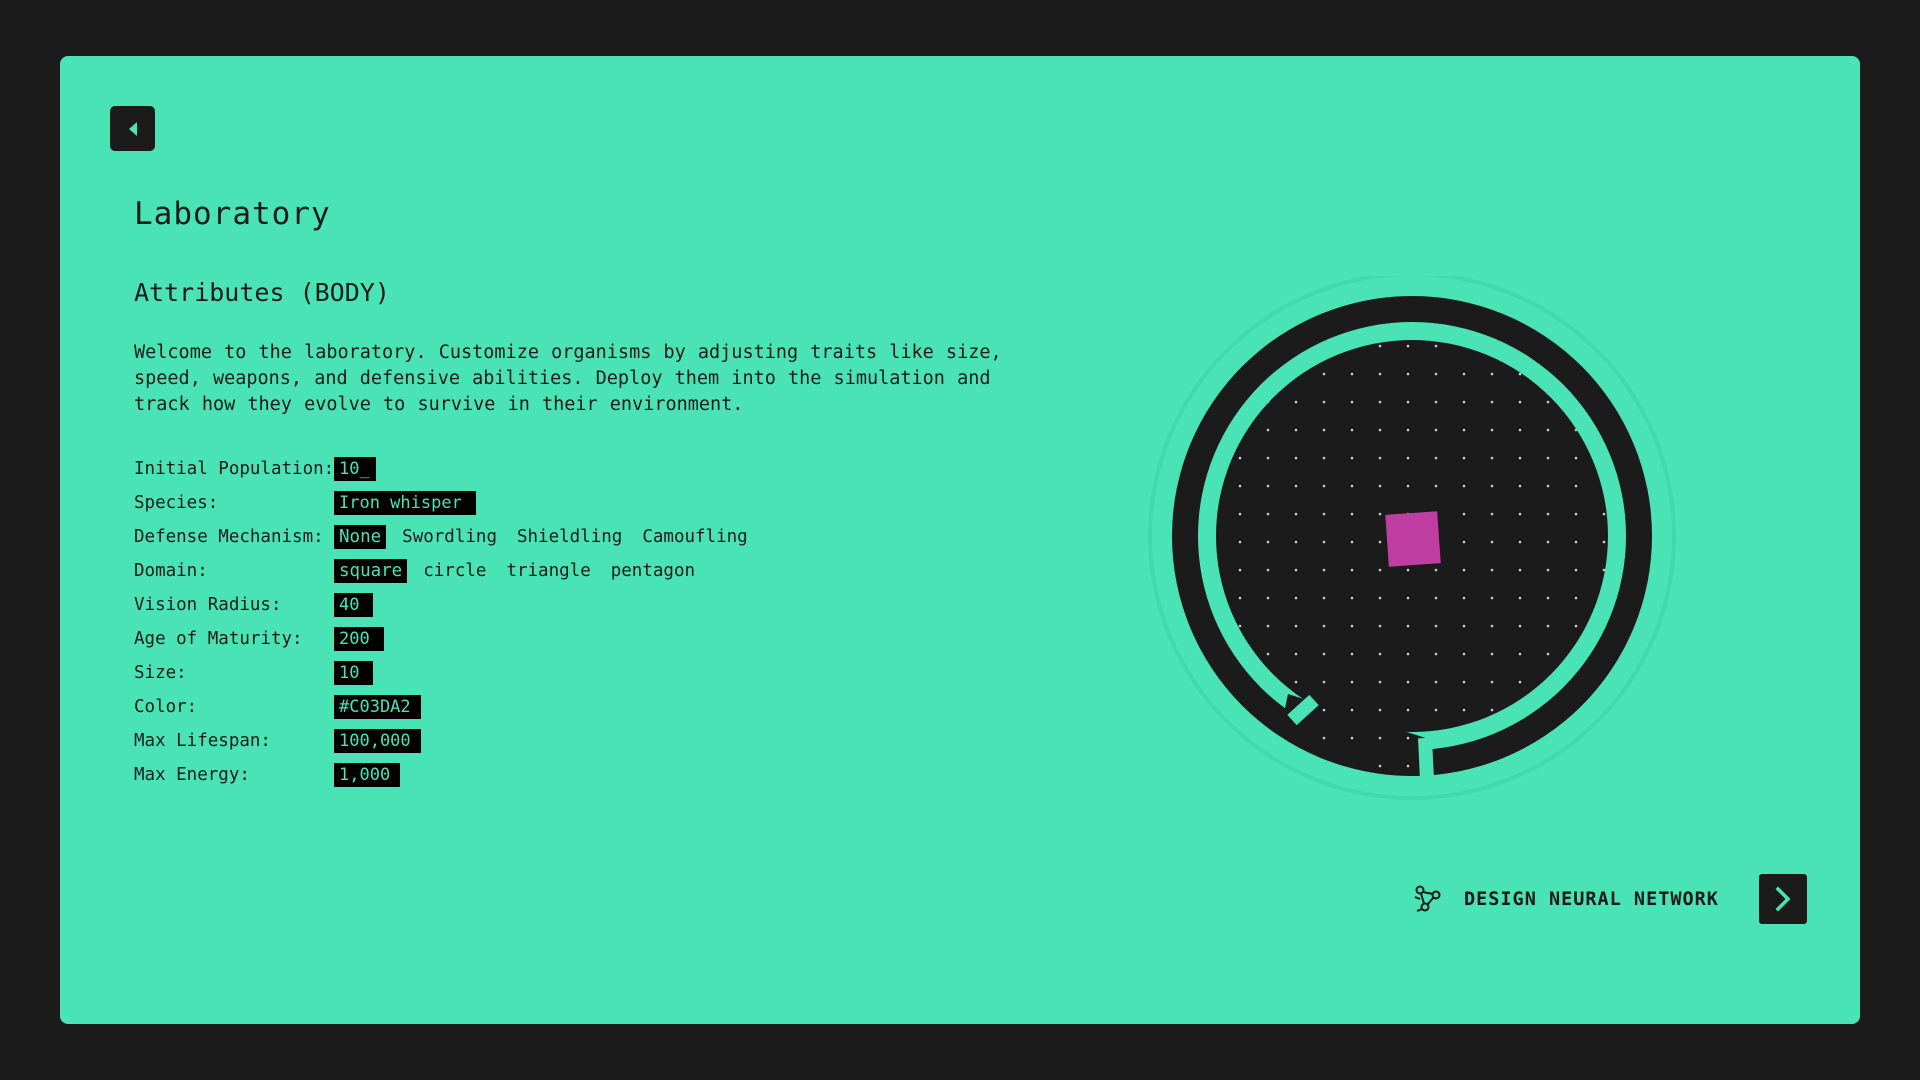  I want to click on attr-row-max-lifespan: Max Lifespan: 100,000, so click(441, 741).